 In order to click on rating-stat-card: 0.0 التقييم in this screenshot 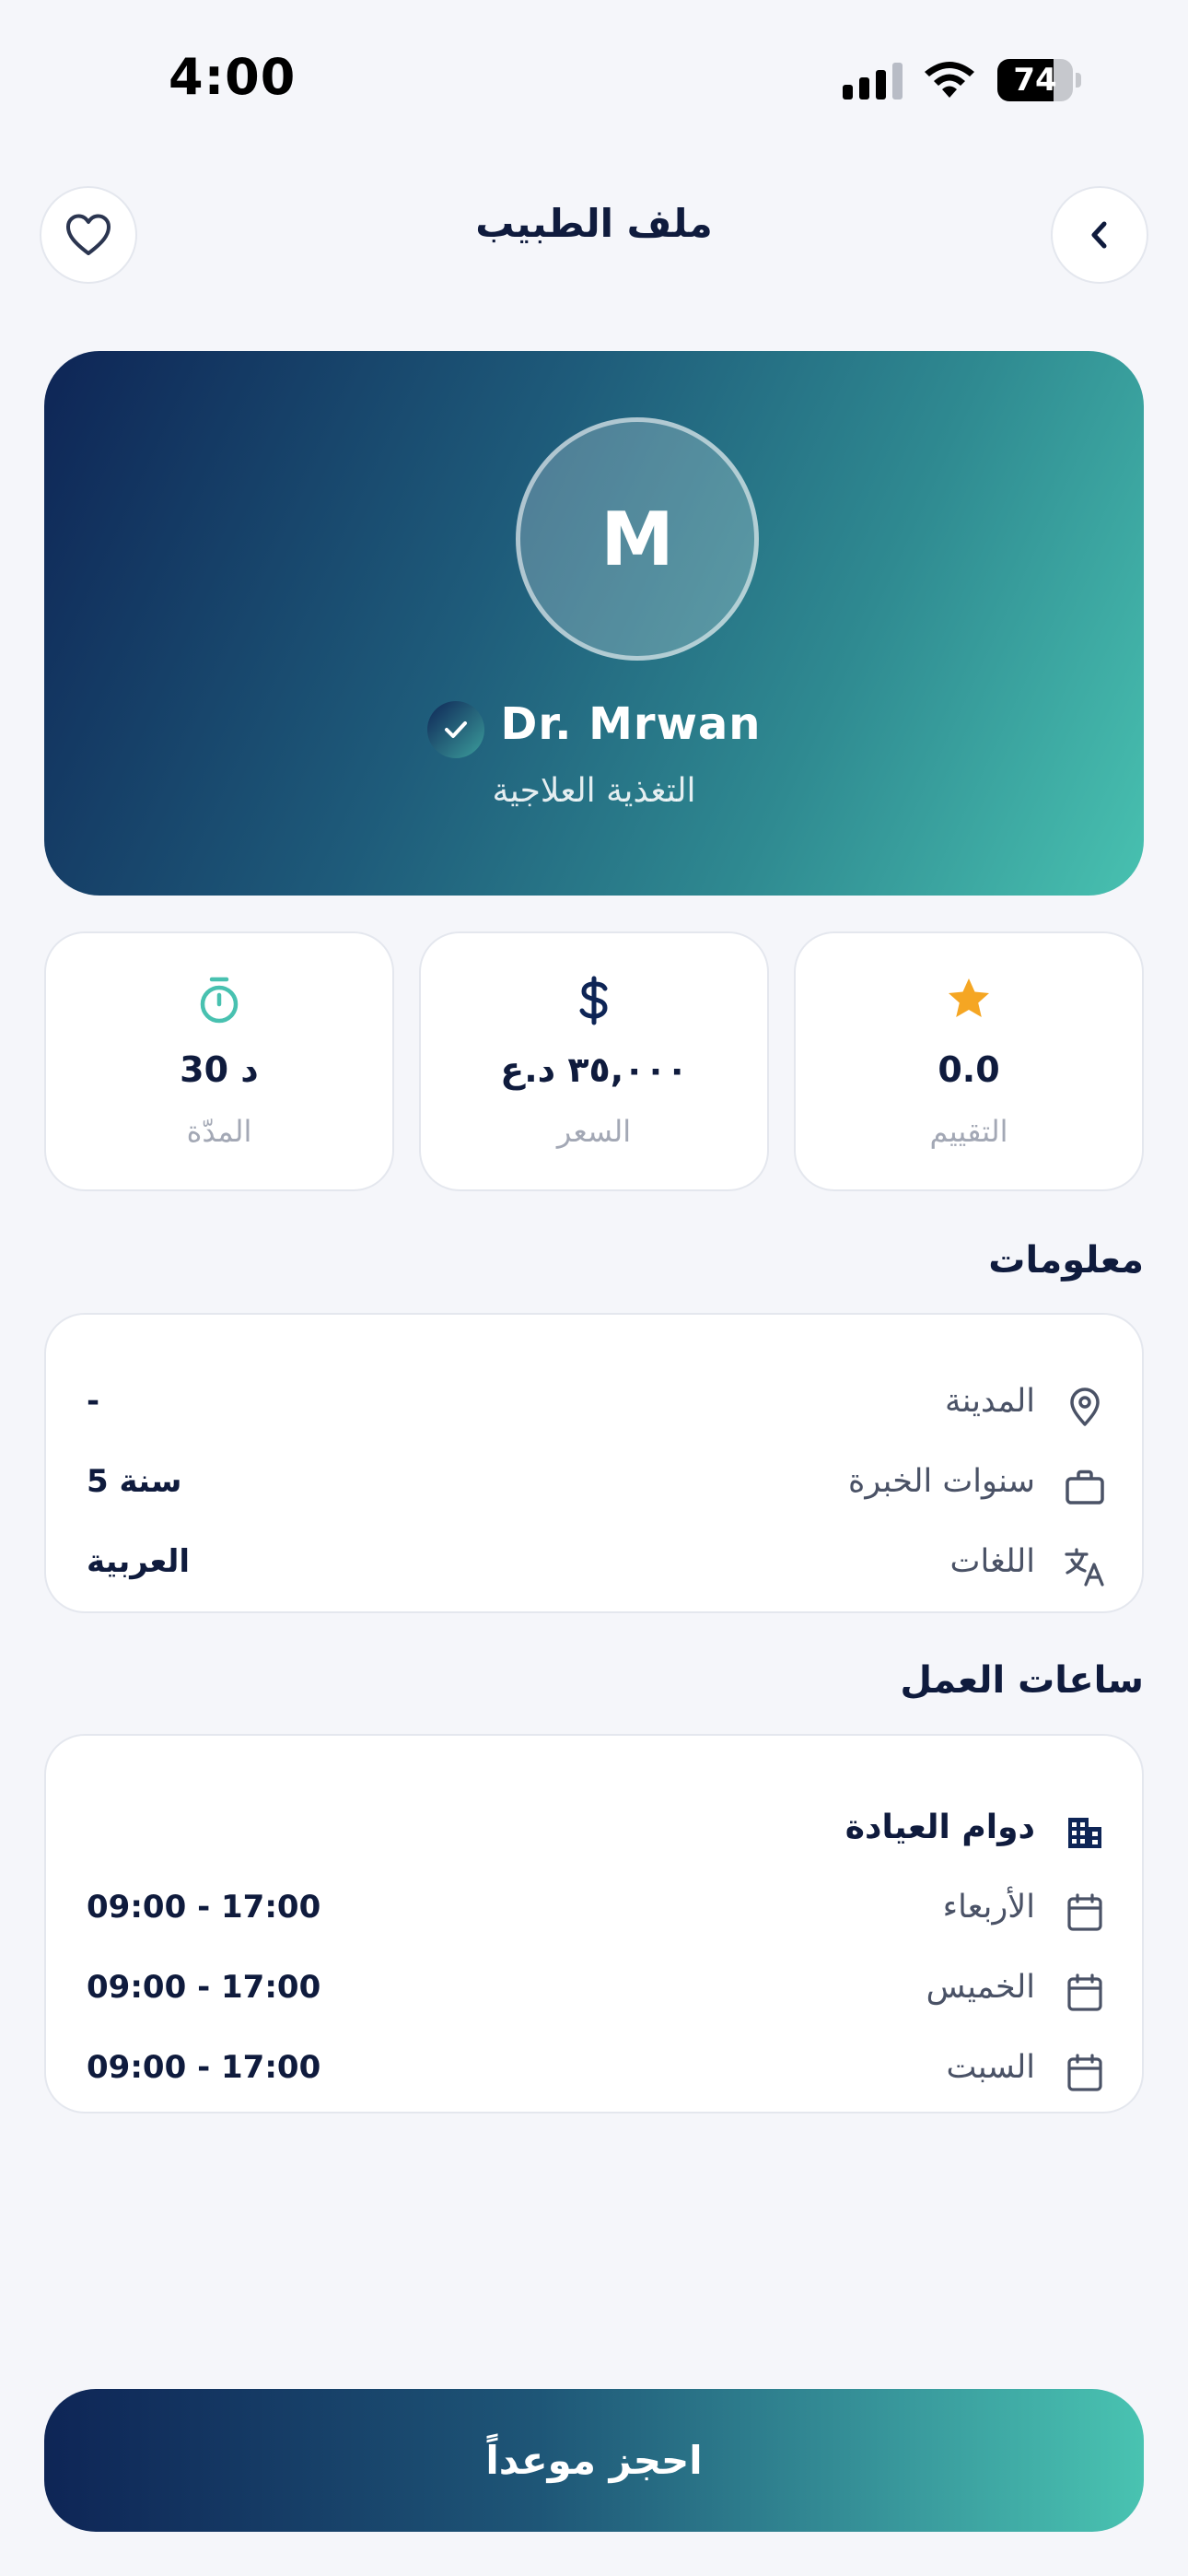, I will do `click(969, 1061)`.